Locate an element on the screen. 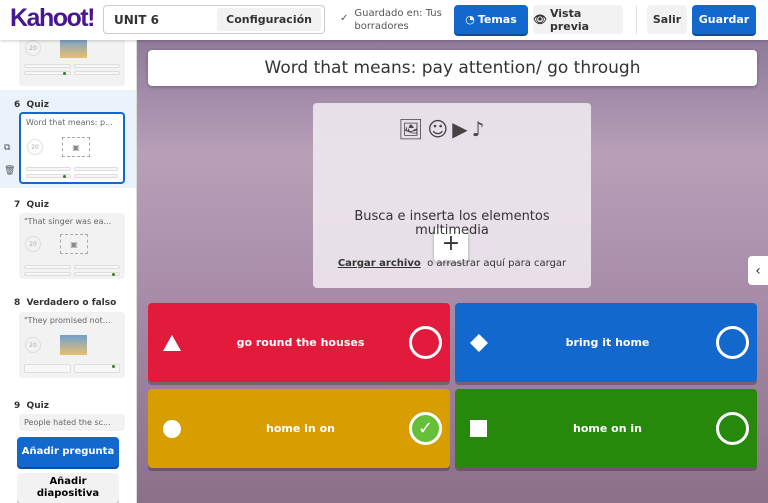  media-types-icon: 🖼☺▶♪ is located at coordinates (443, 129).